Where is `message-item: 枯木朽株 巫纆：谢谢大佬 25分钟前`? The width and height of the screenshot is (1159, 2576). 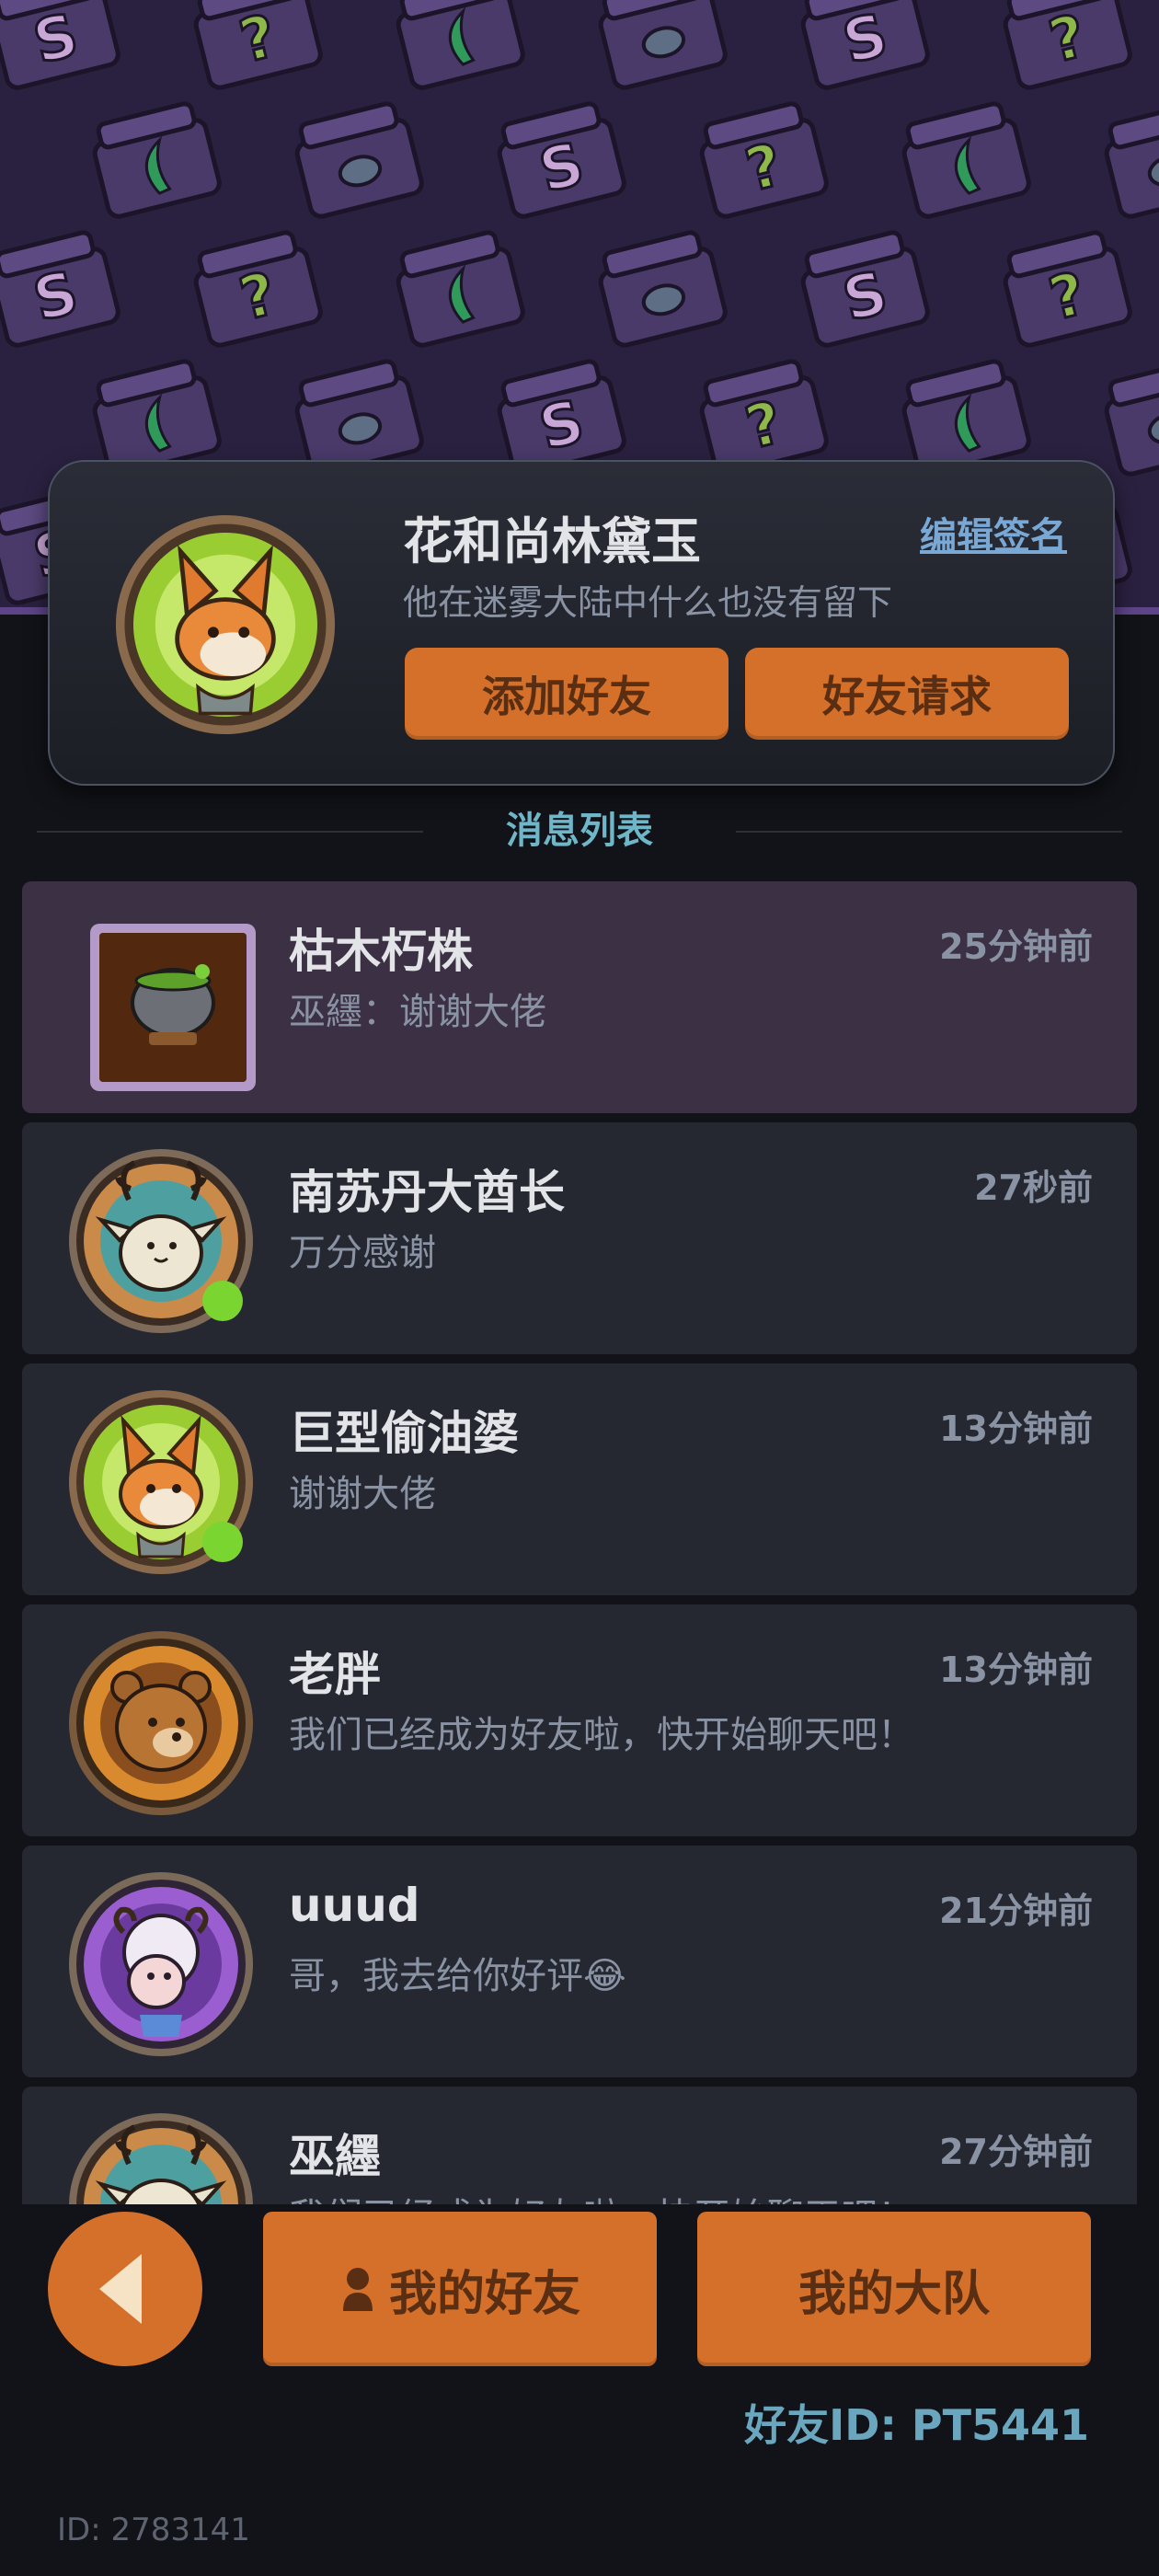 message-item: 枯木朽株 巫纆：谢谢大佬 25分钟前 is located at coordinates (579, 997).